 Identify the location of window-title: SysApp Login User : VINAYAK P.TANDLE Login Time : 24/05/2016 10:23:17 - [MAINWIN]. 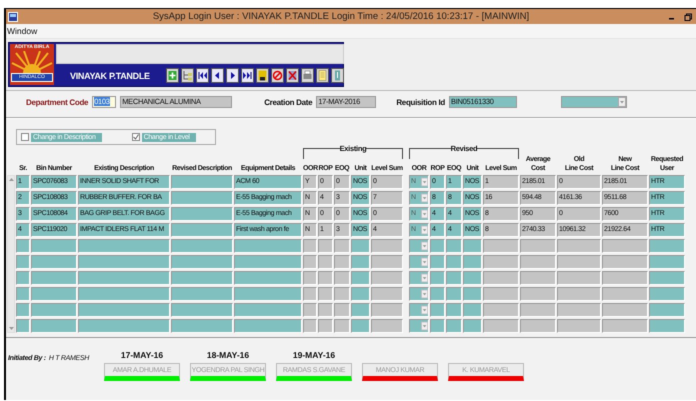
(341, 16).